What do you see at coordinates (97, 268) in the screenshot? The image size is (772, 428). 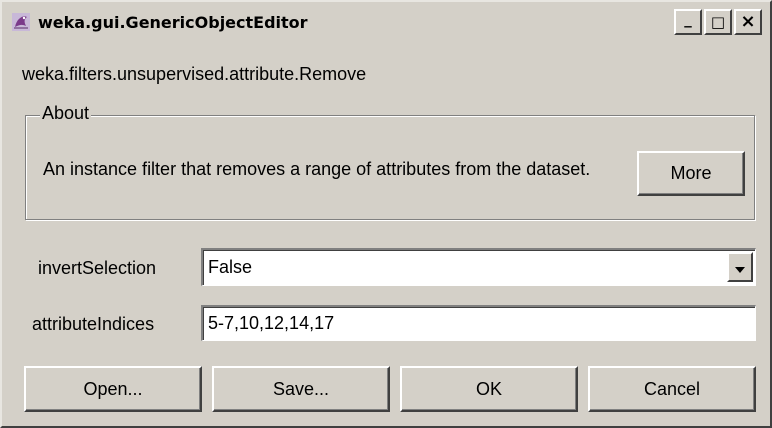 I see `property-label-invert-selection: invertSelection` at bounding box center [97, 268].